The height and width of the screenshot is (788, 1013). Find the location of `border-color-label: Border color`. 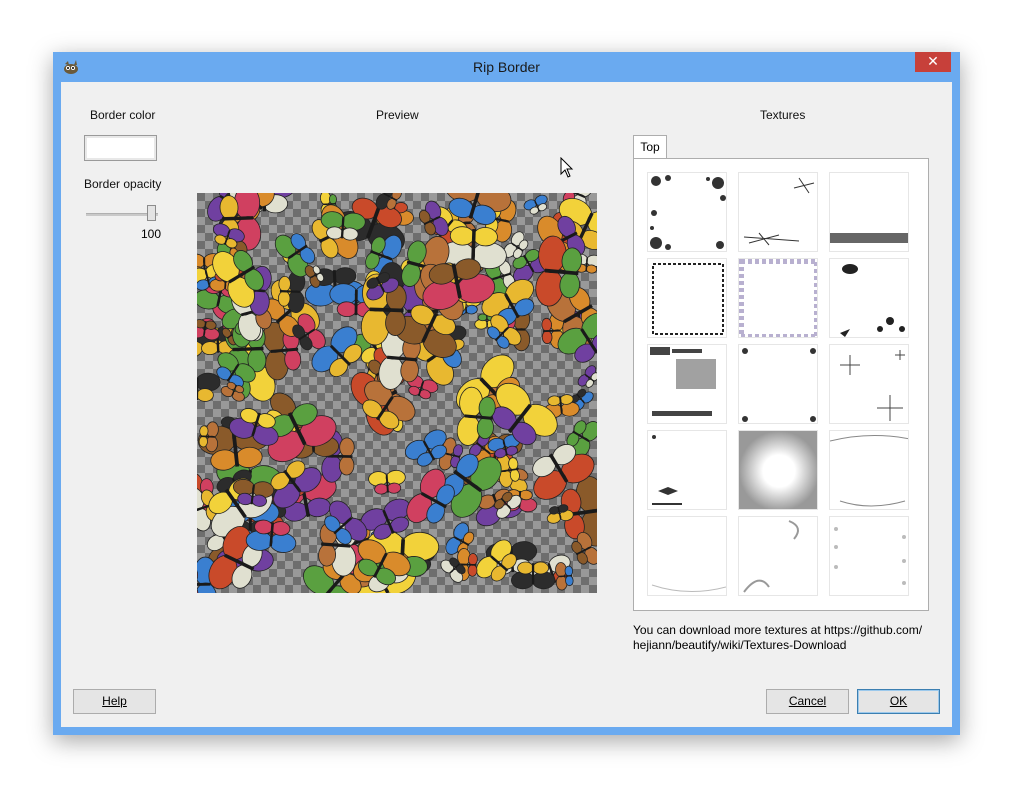

border-color-label: Border color is located at coordinates (123, 115).